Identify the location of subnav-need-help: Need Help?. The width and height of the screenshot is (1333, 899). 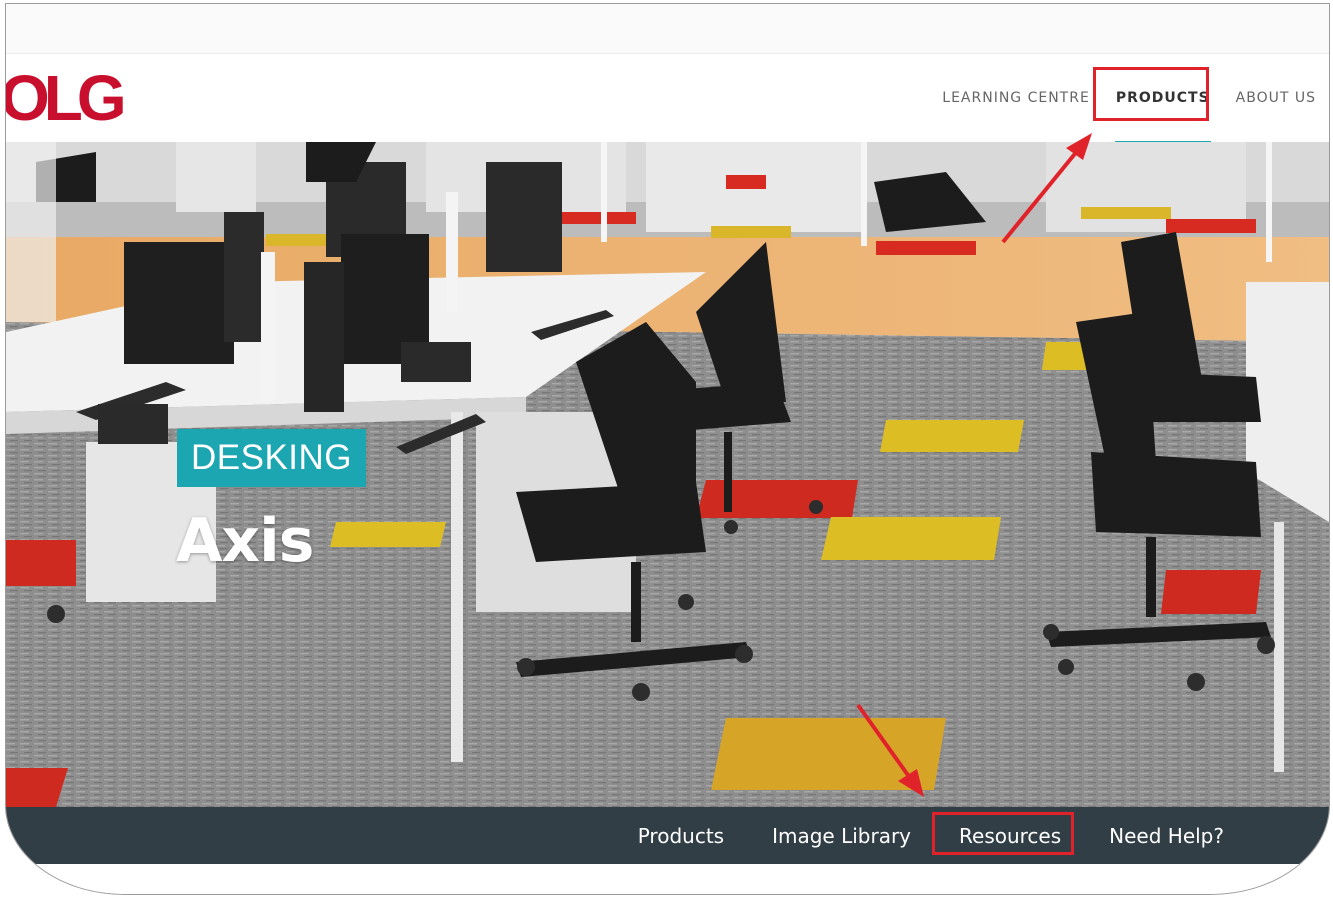
(1166, 836).